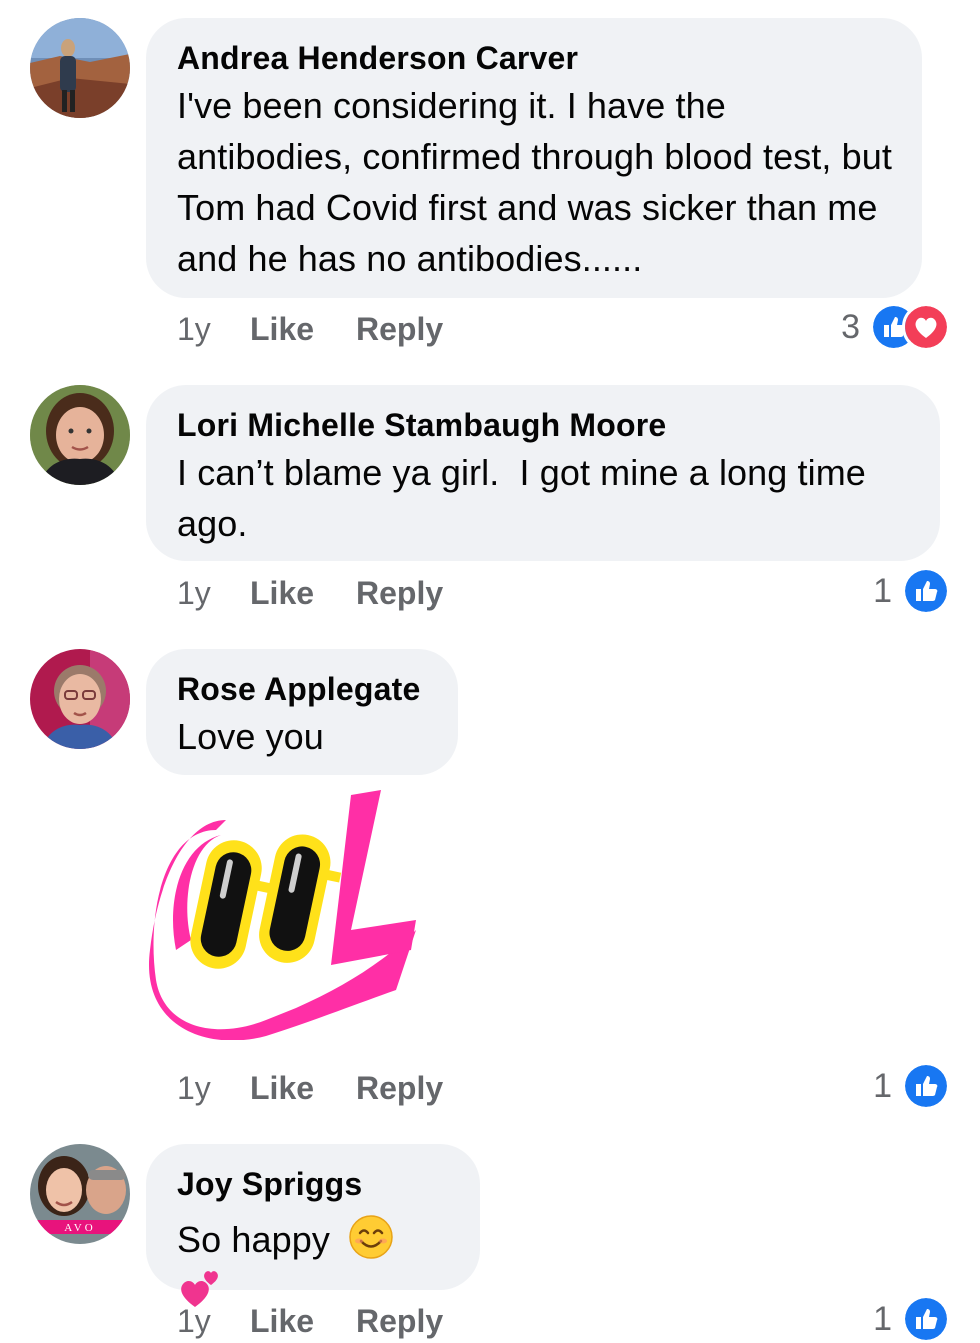 The image size is (980, 1343). I want to click on comment-author: Rose Applegate, so click(302, 689).